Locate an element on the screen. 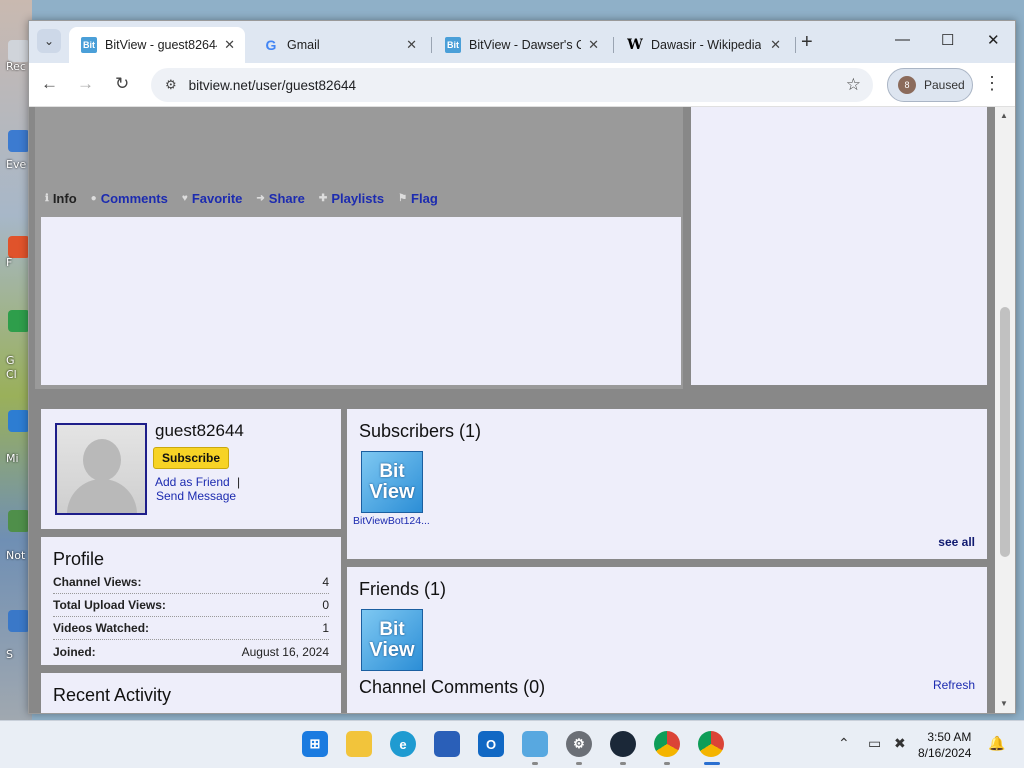  subscribe-button: Subscribe is located at coordinates (191, 458).